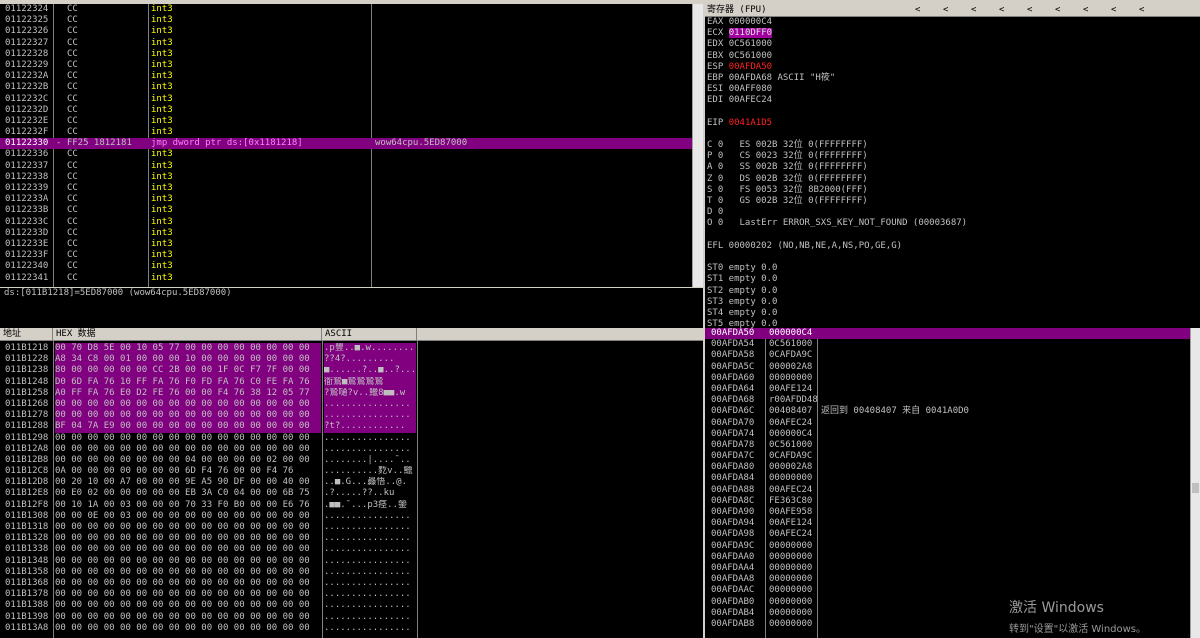  I want to click on flag-segment-row: C 0 ES 002B 32位 0(FFFFFFFF), so click(953, 145).